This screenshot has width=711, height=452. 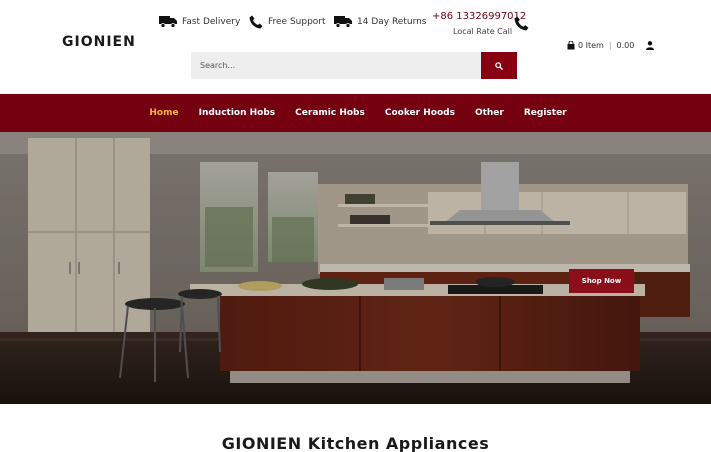 What do you see at coordinates (479, 16) in the screenshot?
I see `phone-number: +86 13326997012` at bounding box center [479, 16].